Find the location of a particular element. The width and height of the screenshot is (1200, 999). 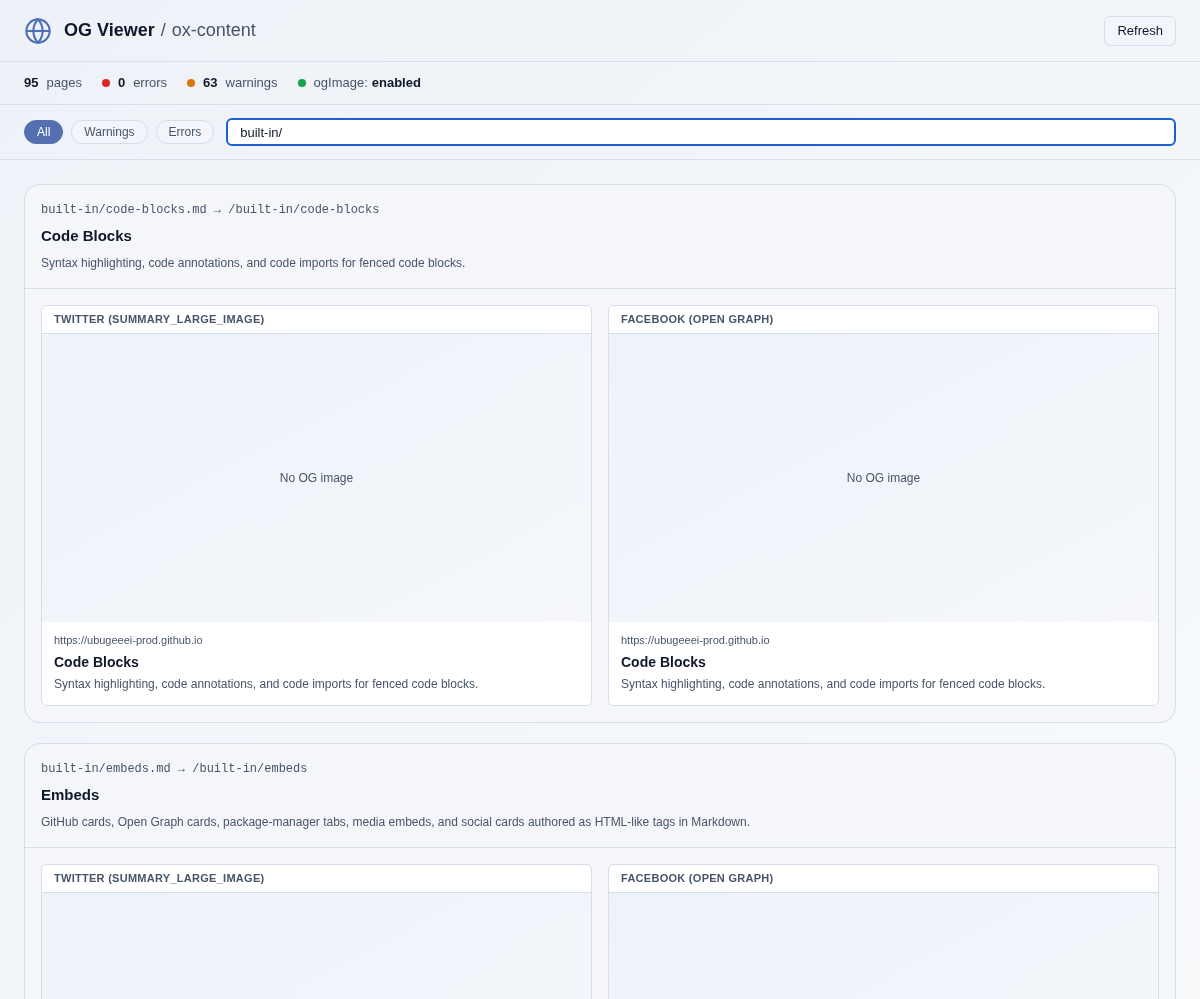

page-title: Embeds is located at coordinates (71, 795).